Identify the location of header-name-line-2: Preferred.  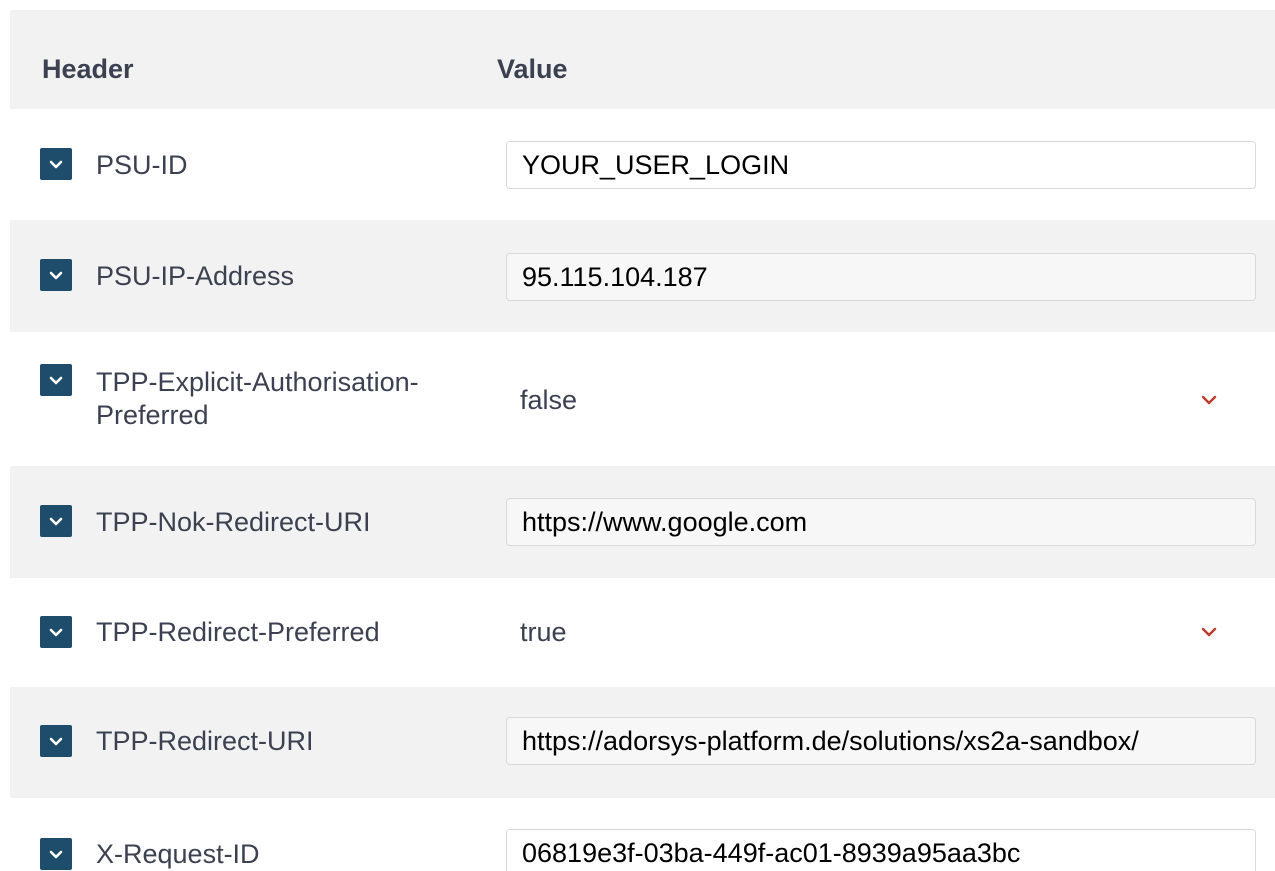
(152, 415).